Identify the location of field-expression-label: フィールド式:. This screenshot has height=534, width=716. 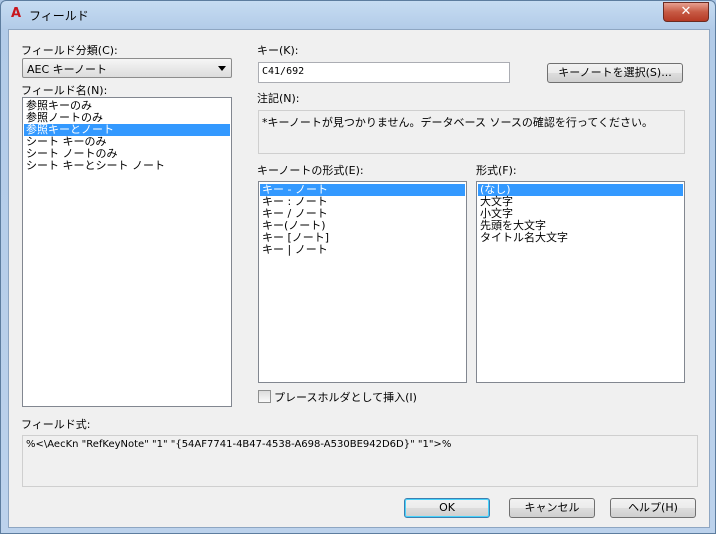
(56, 424).